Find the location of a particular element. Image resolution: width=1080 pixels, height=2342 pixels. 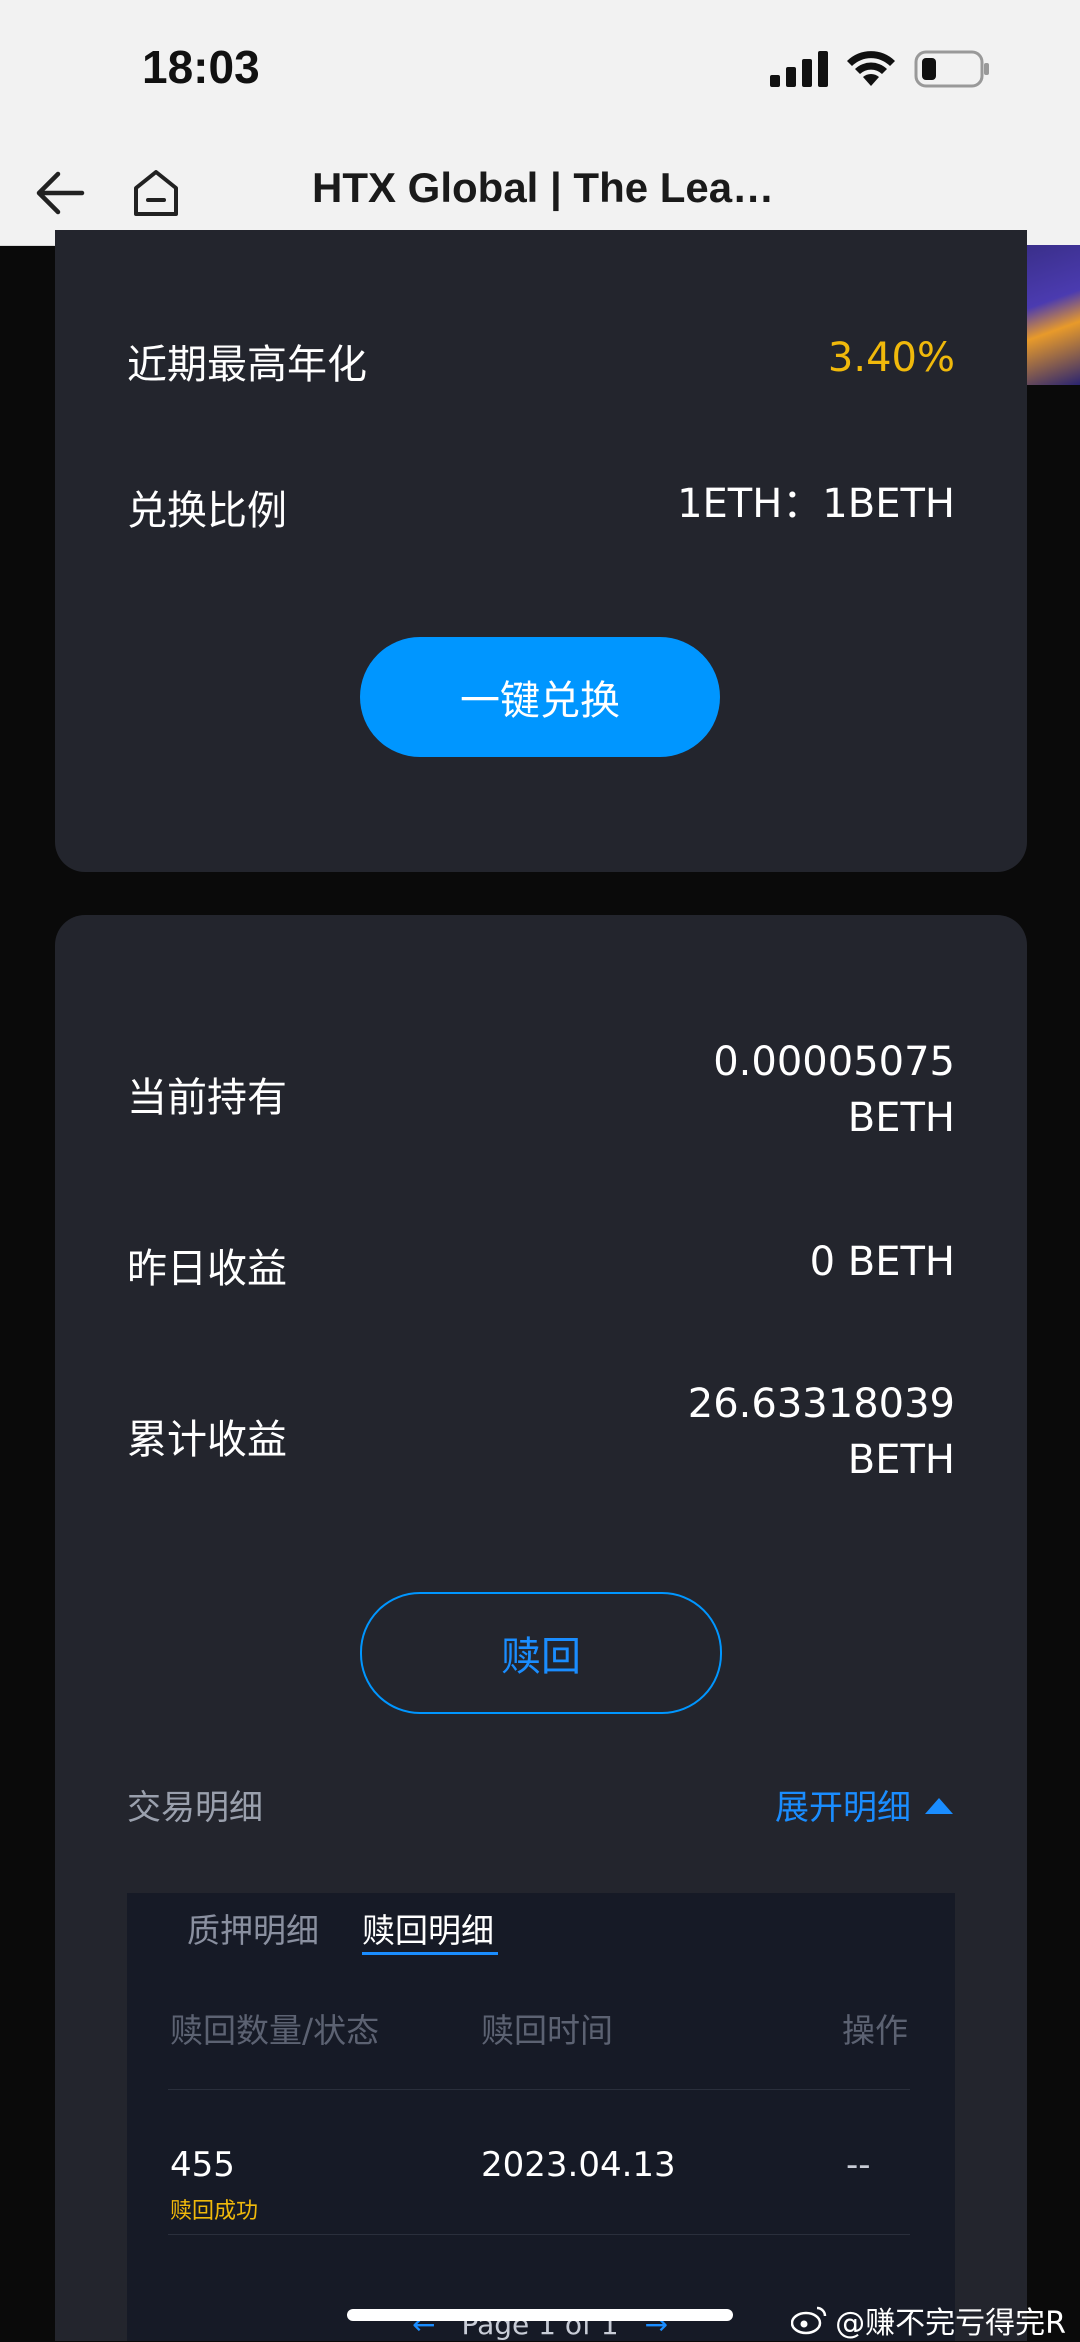

current-holding-unit: BETH is located at coordinates (901, 1118).